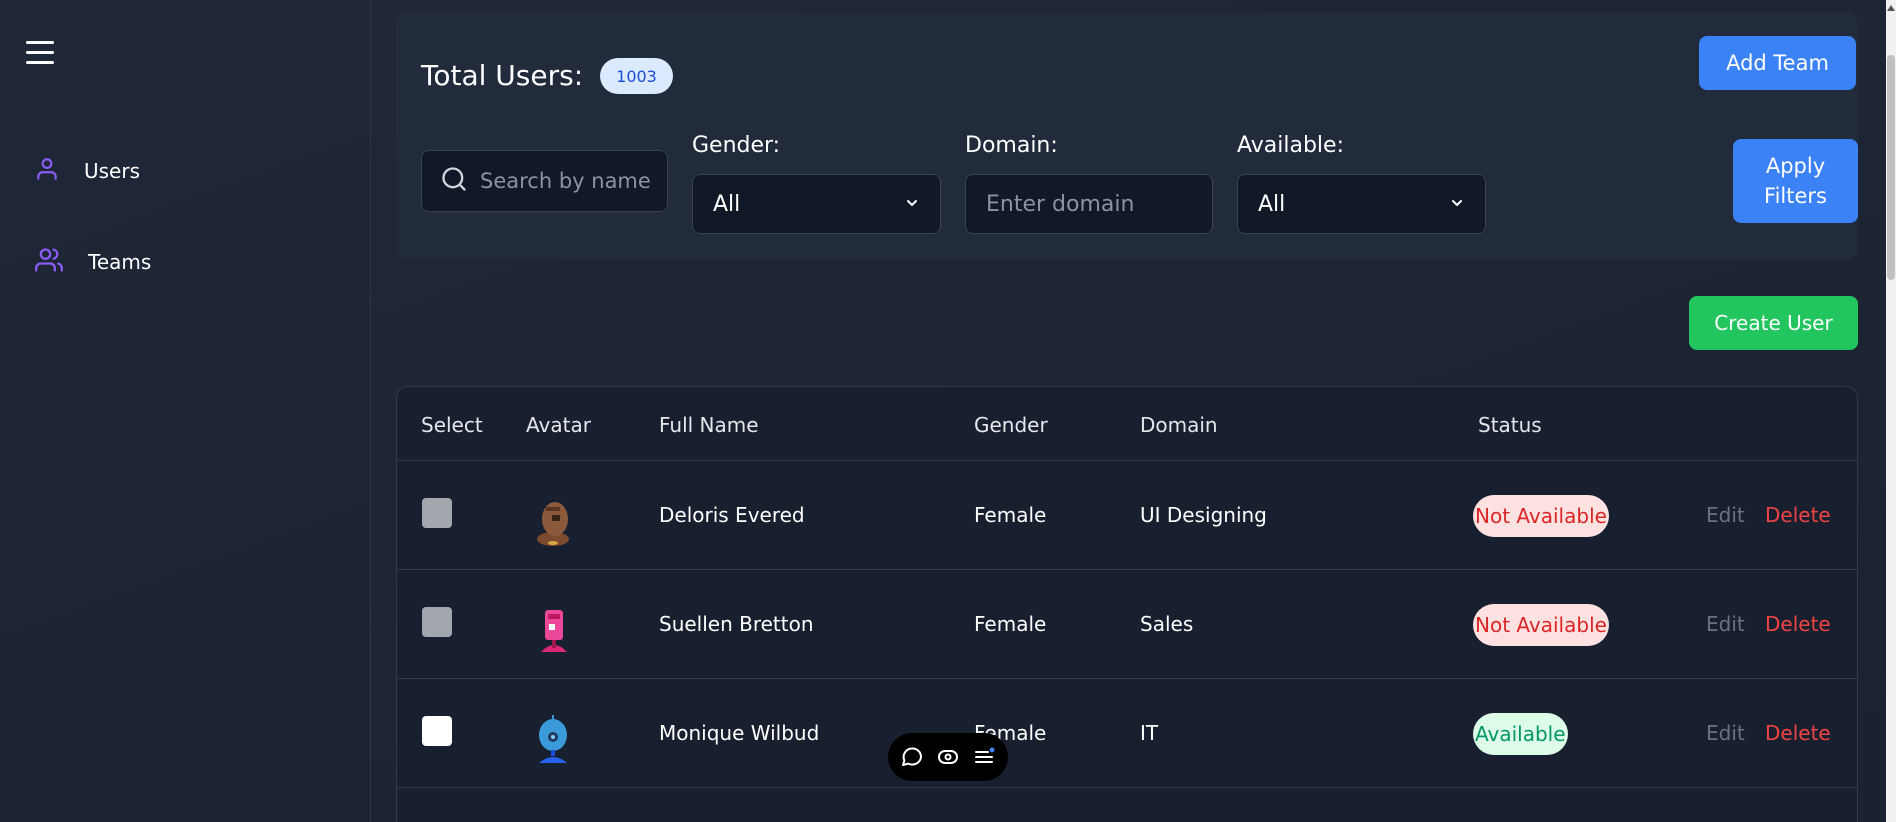 The height and width of the screenshot is (822, 1896). What do you see at coordinates (120, 262) in the screenshot?
I see `sidebar-item-label: Teams` at bounding box center [120, 262].